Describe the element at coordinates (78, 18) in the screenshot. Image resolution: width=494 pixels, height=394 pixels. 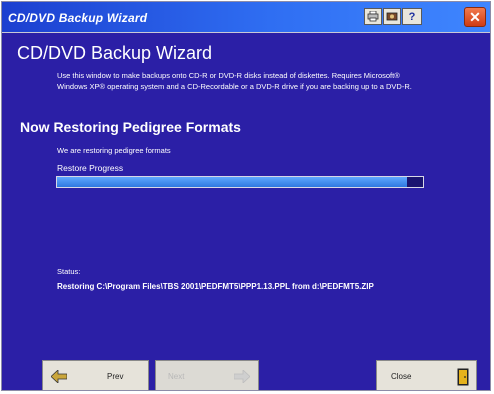
I see `window-title: CD/DVD Backup Wizard` at that location.